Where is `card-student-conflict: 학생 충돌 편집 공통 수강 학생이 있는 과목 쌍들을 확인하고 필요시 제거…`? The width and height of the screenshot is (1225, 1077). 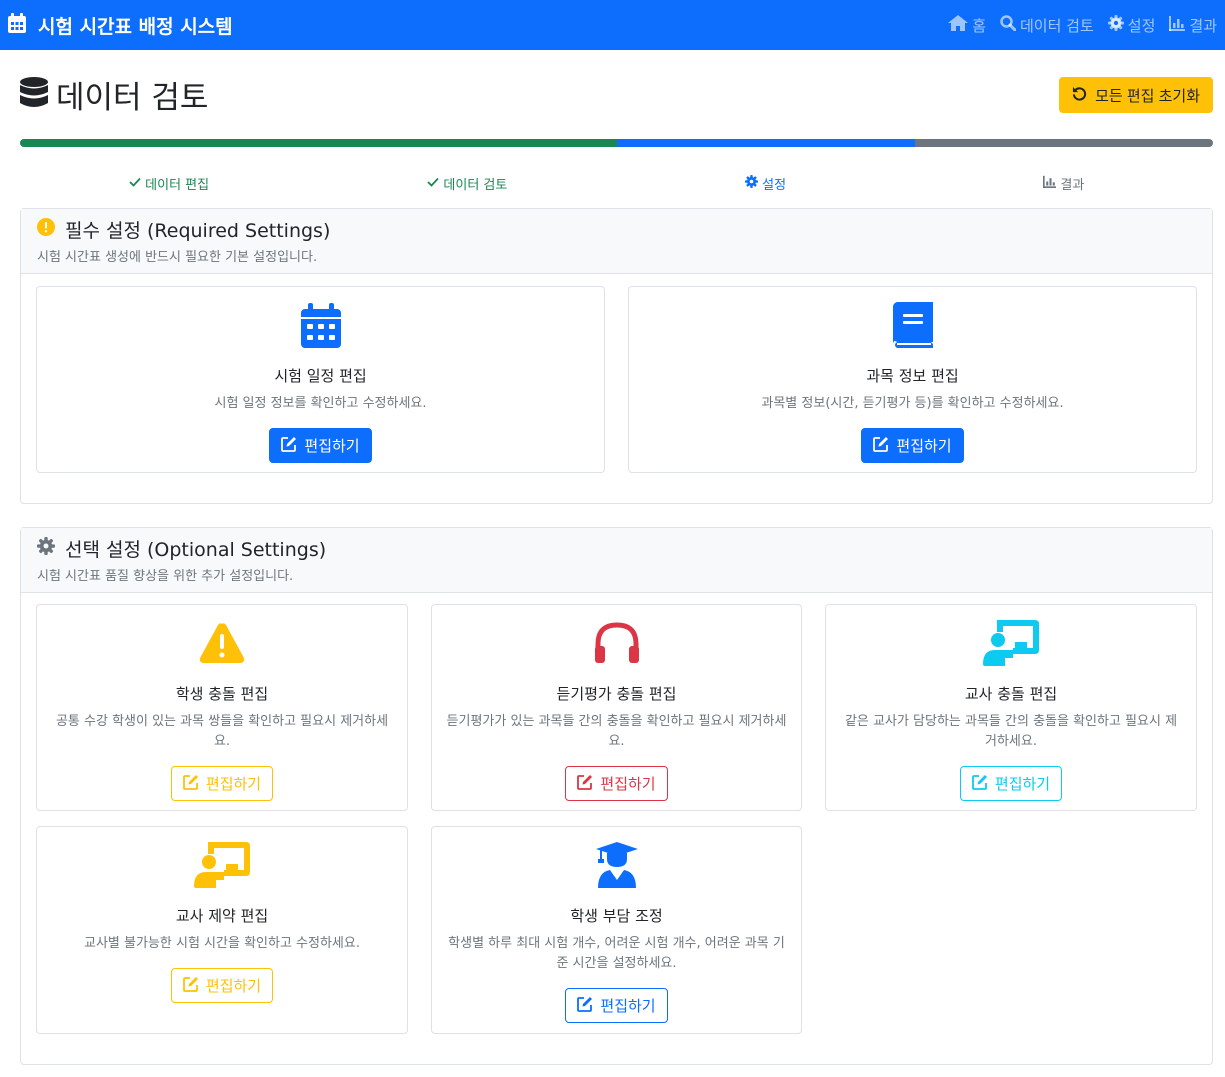 card-student-conflict: 학생 충돌 편집 공통 수강 학생이 있는 과목 쌍들을 확인하고 필요시 제거… is located at coordinates (222, 707).